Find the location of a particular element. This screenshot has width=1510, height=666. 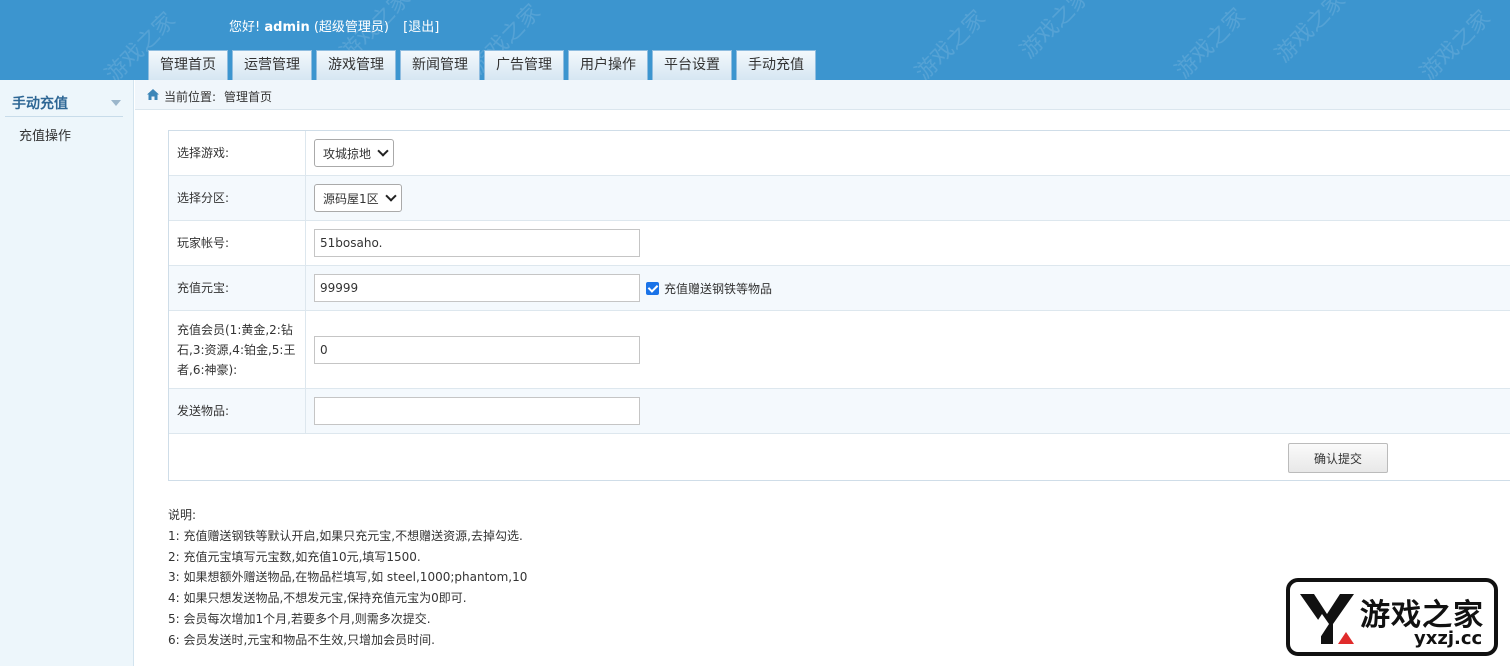

sidebar-title-label: 手动充值 is located at coordinates (40, 104).